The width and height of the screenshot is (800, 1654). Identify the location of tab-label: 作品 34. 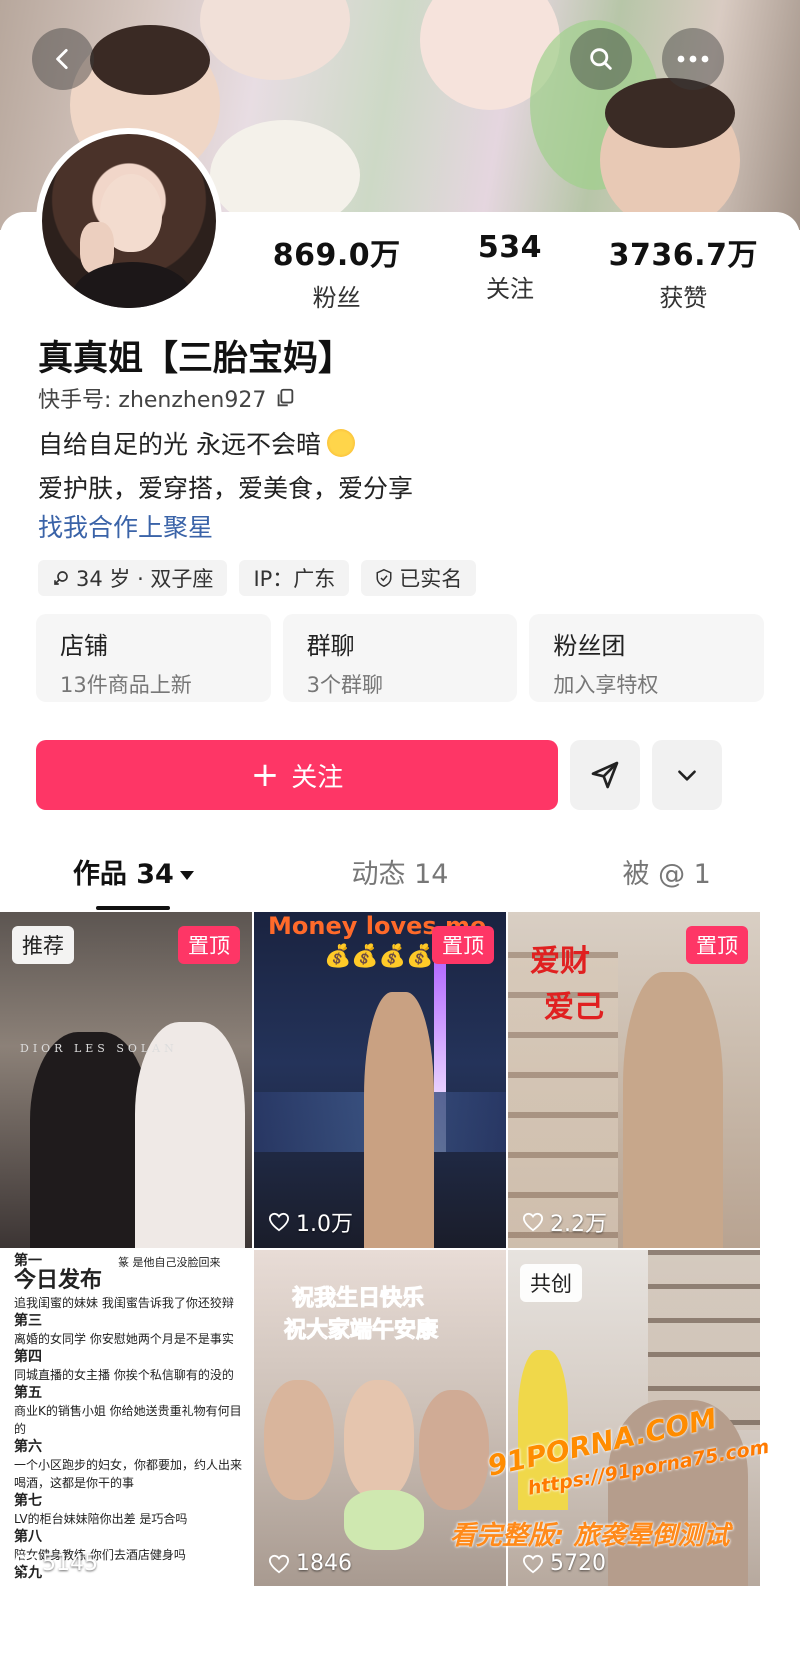
(123, 874).